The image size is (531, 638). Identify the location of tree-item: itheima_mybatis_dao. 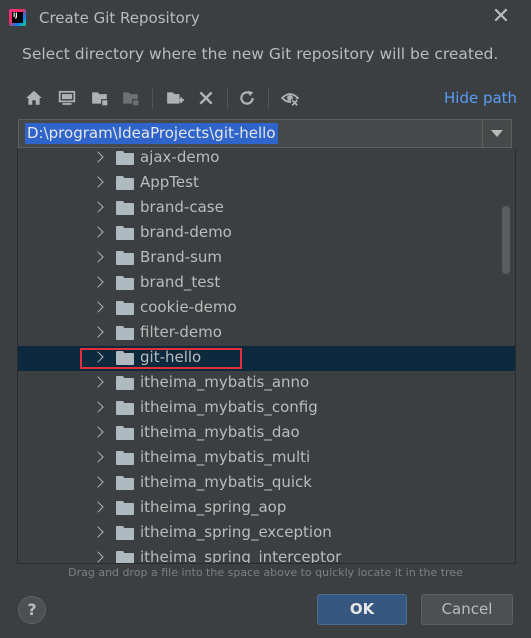
(266, 433).